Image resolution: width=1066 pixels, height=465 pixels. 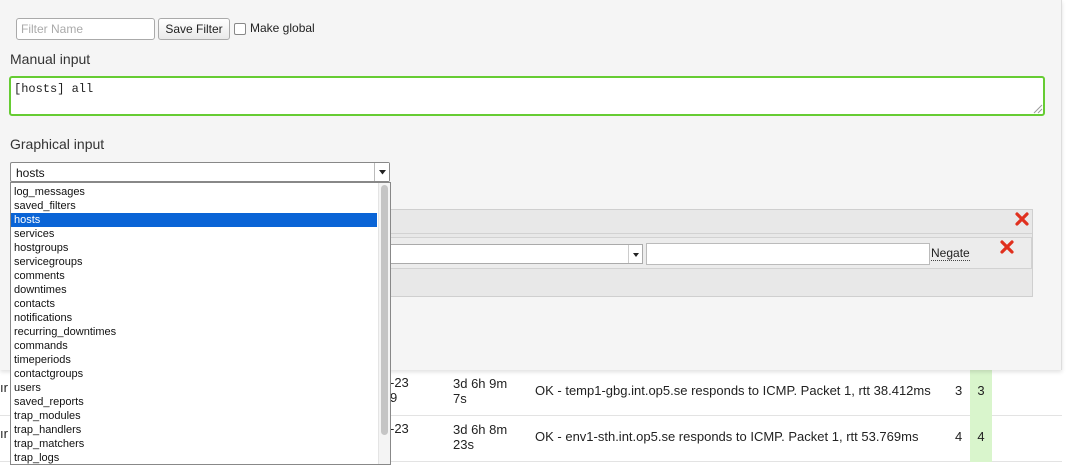 What do you see at coordinates (981, 439) in the screenshot?
I see `current-attempt-cell: 4` at bounding box center [981, 439].